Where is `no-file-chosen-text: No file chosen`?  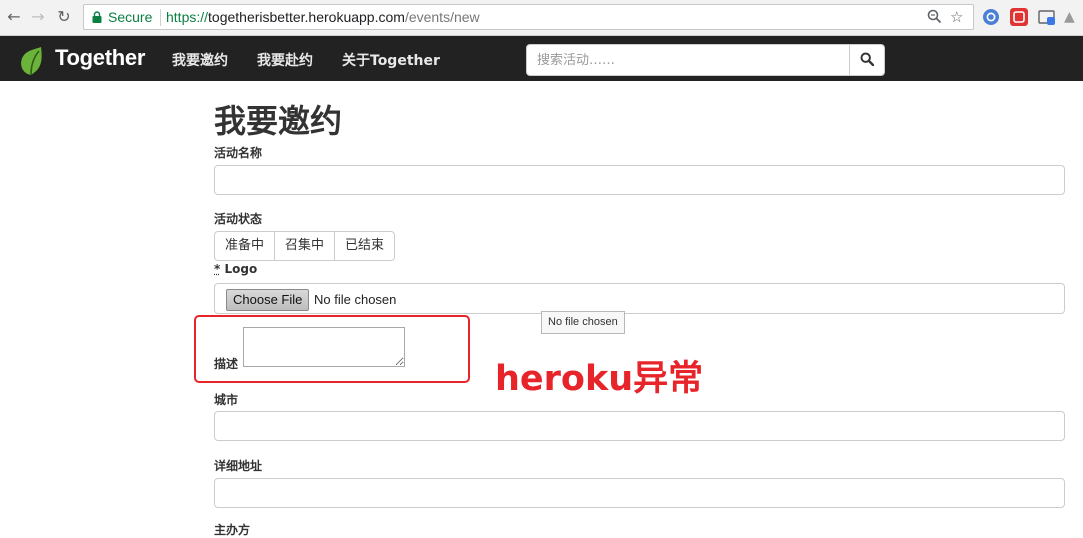 no-file-chosen-text: No file chosen is located at coordinates (355, 299).